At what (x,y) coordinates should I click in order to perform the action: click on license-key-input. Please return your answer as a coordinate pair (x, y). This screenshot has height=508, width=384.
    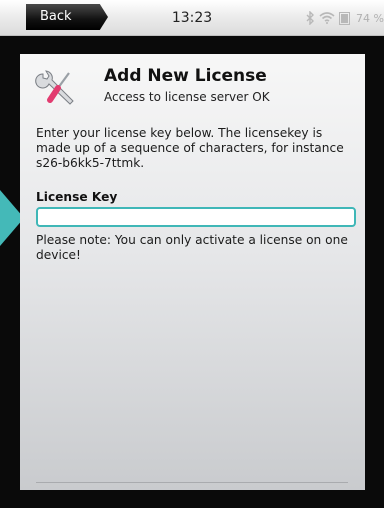
    Looking at the image, I should click on (196, 217).